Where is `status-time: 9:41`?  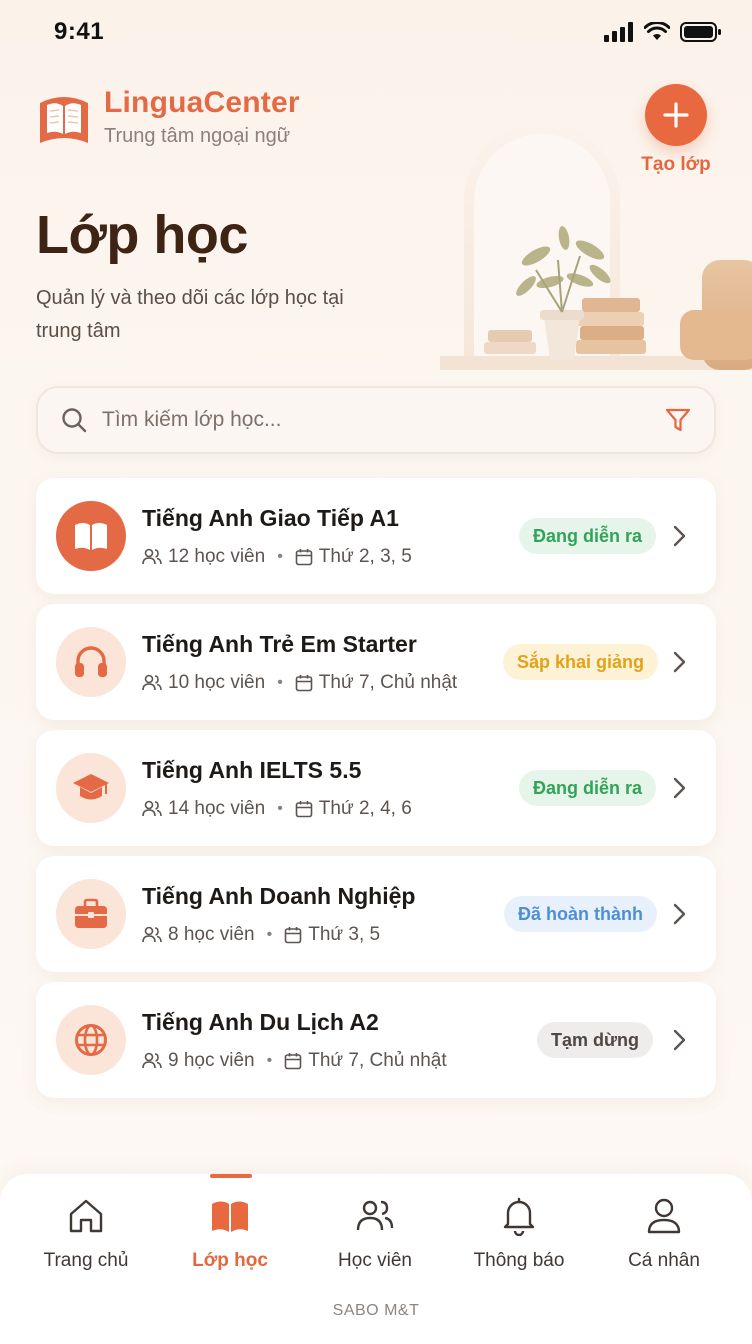 status-time: 9:41 is located at coordinates (79, 31).